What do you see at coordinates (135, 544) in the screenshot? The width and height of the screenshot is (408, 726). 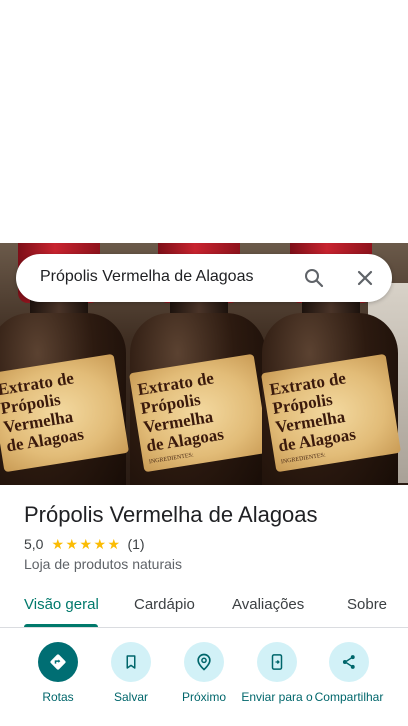 I see `review-count: (1)` at bounding box center [135, 544].